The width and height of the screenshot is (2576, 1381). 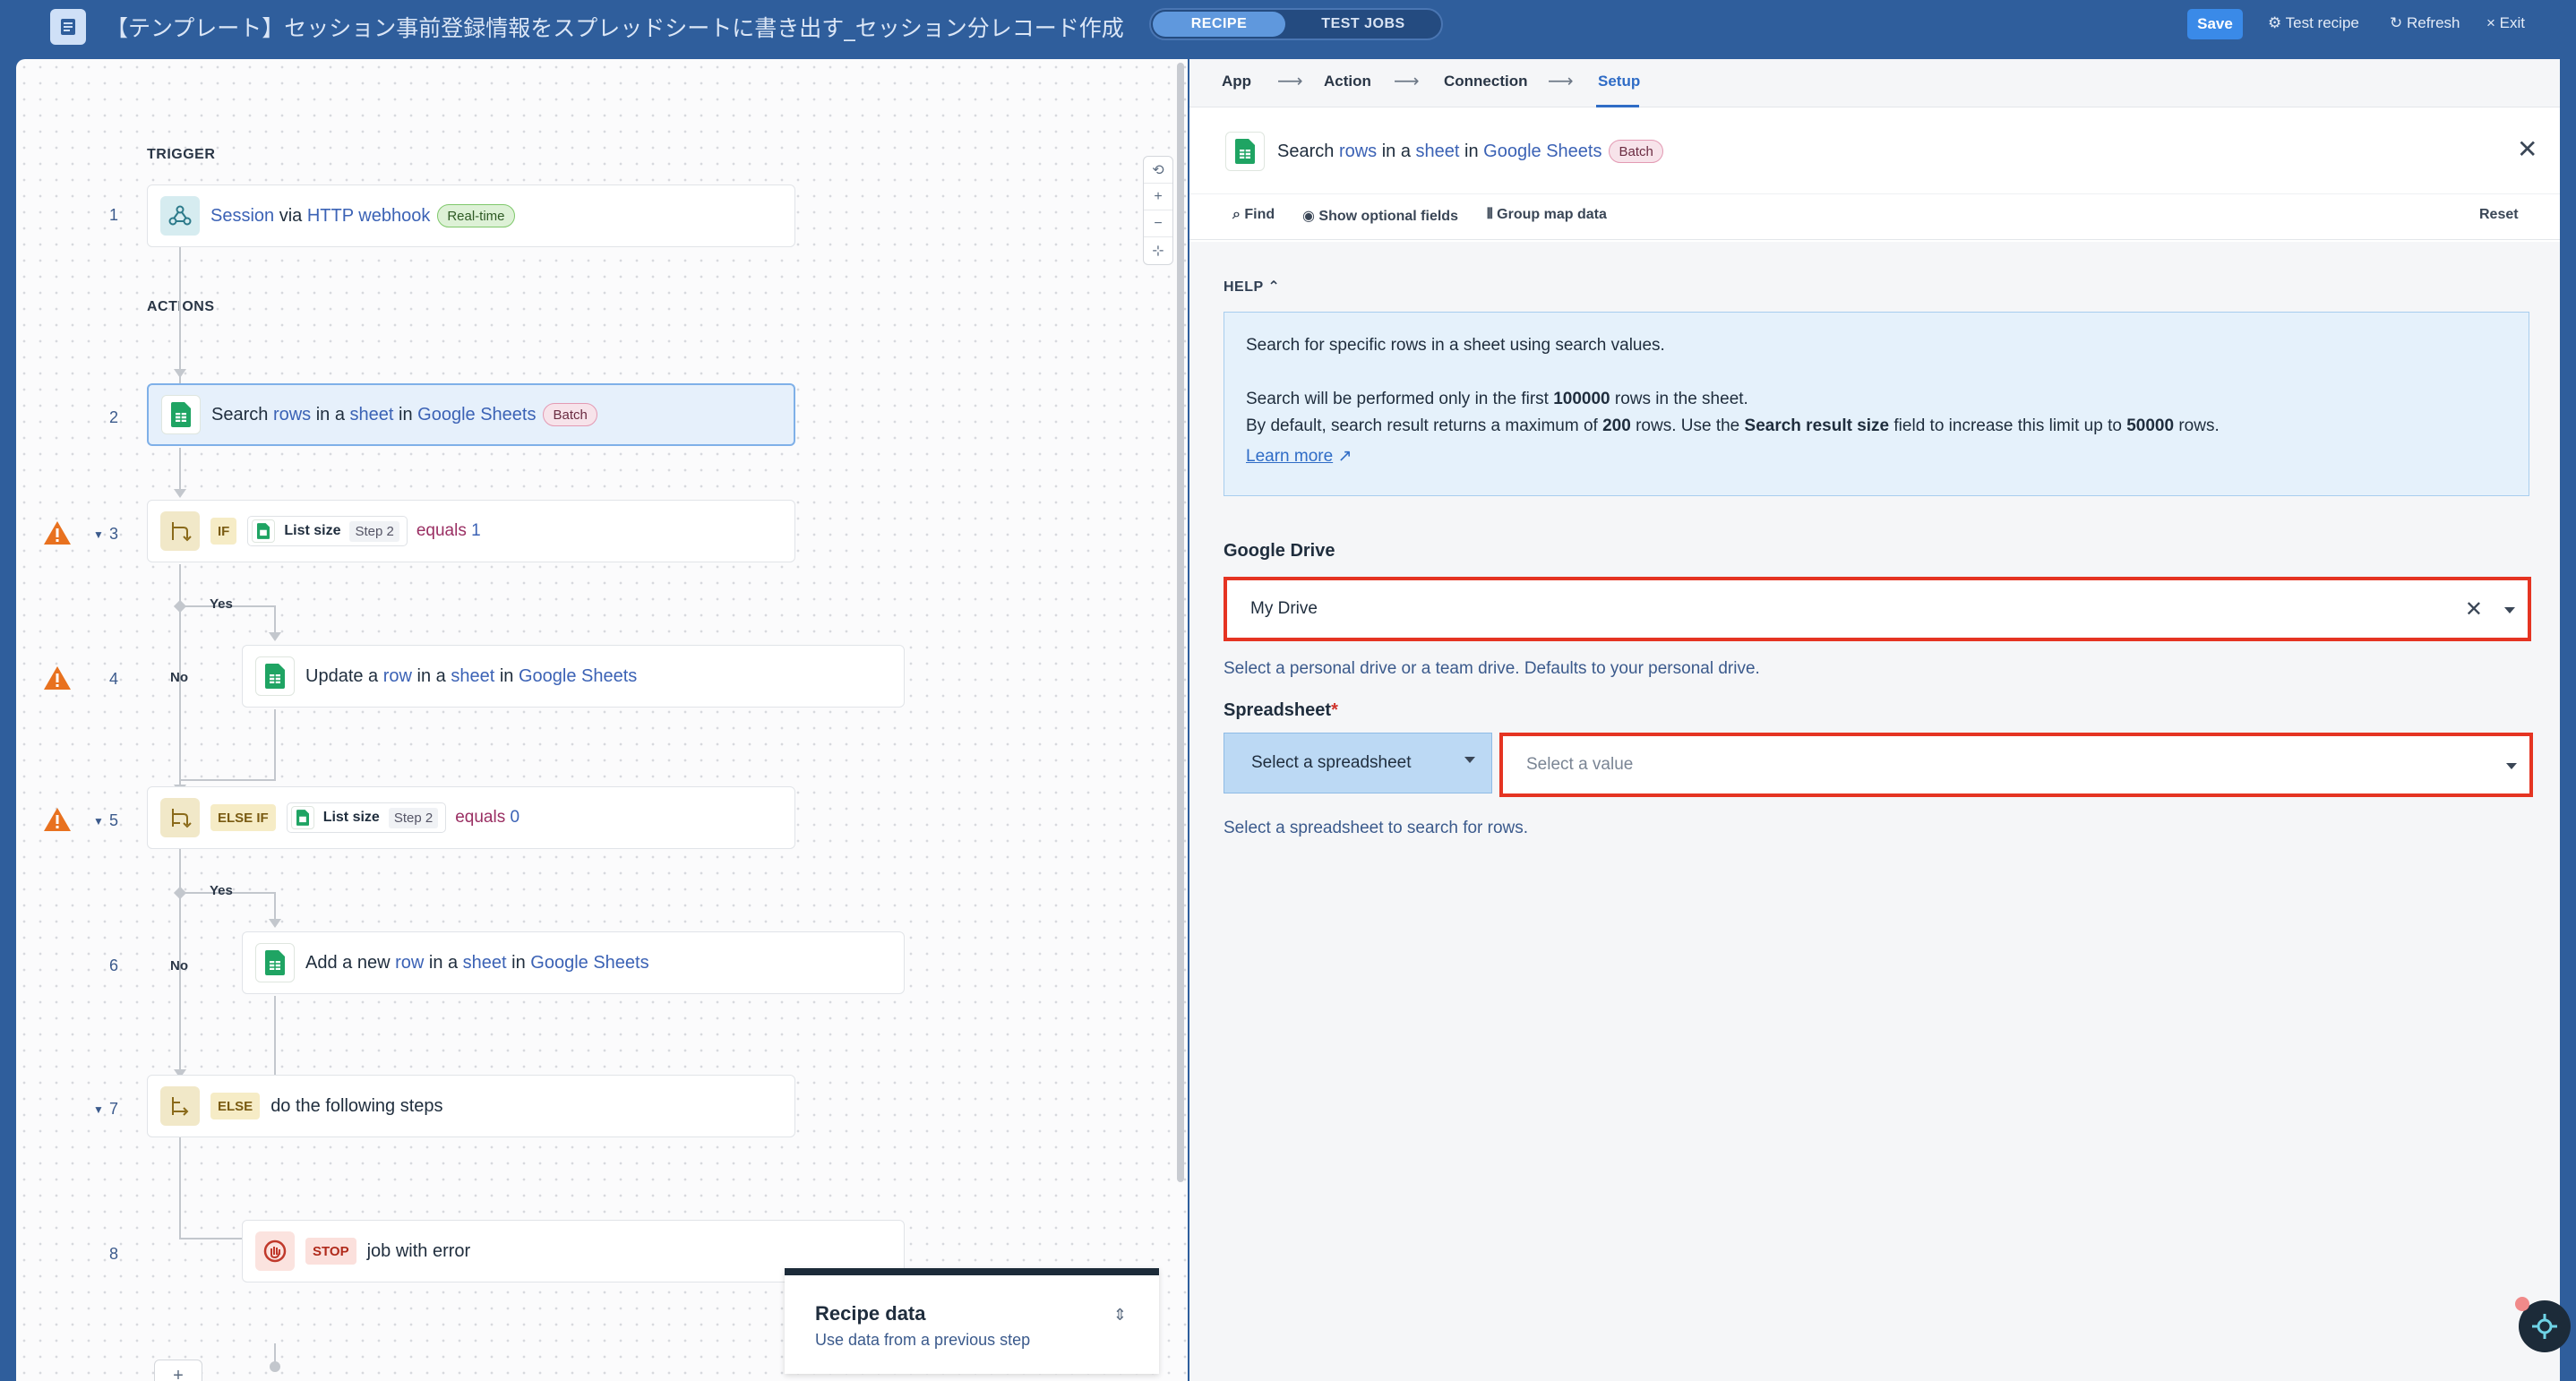 I want to click on help-bold: Search result size, so click(x=1817, y=425).